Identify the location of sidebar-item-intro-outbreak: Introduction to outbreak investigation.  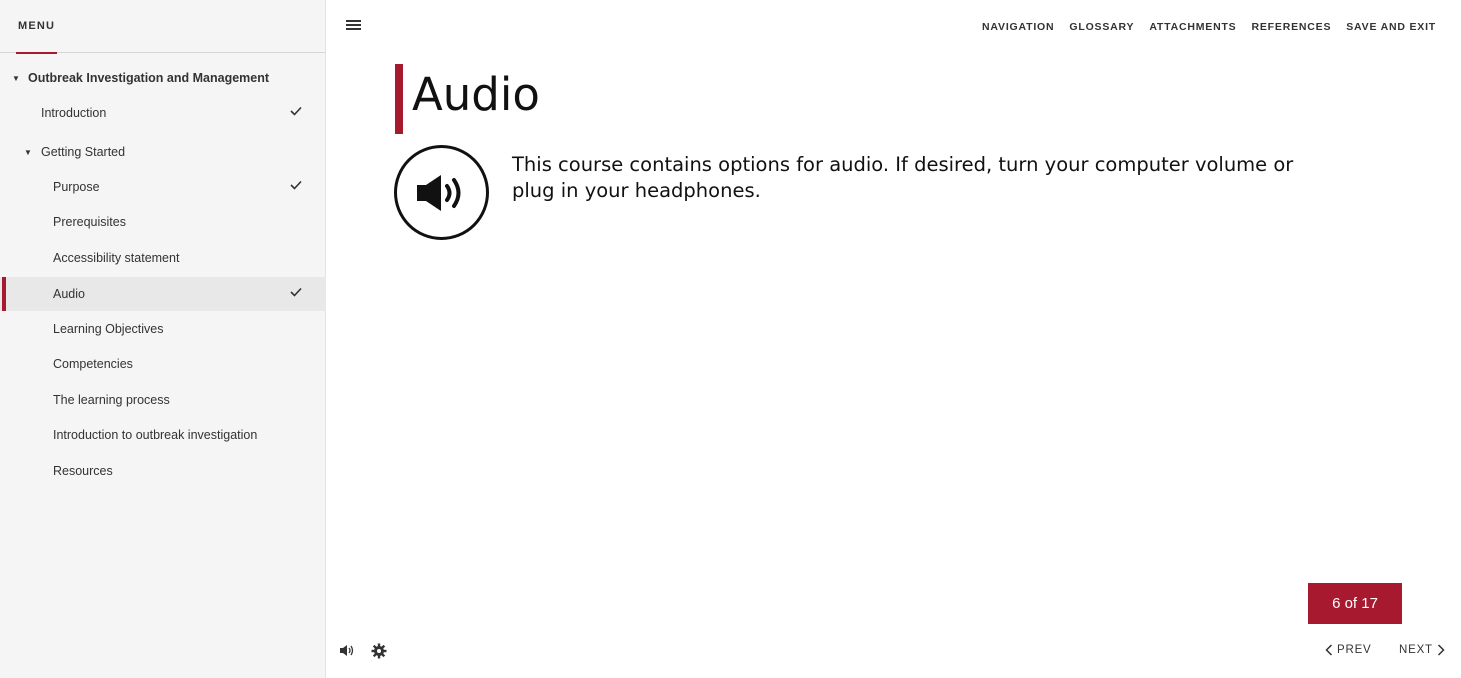
(163, 435).